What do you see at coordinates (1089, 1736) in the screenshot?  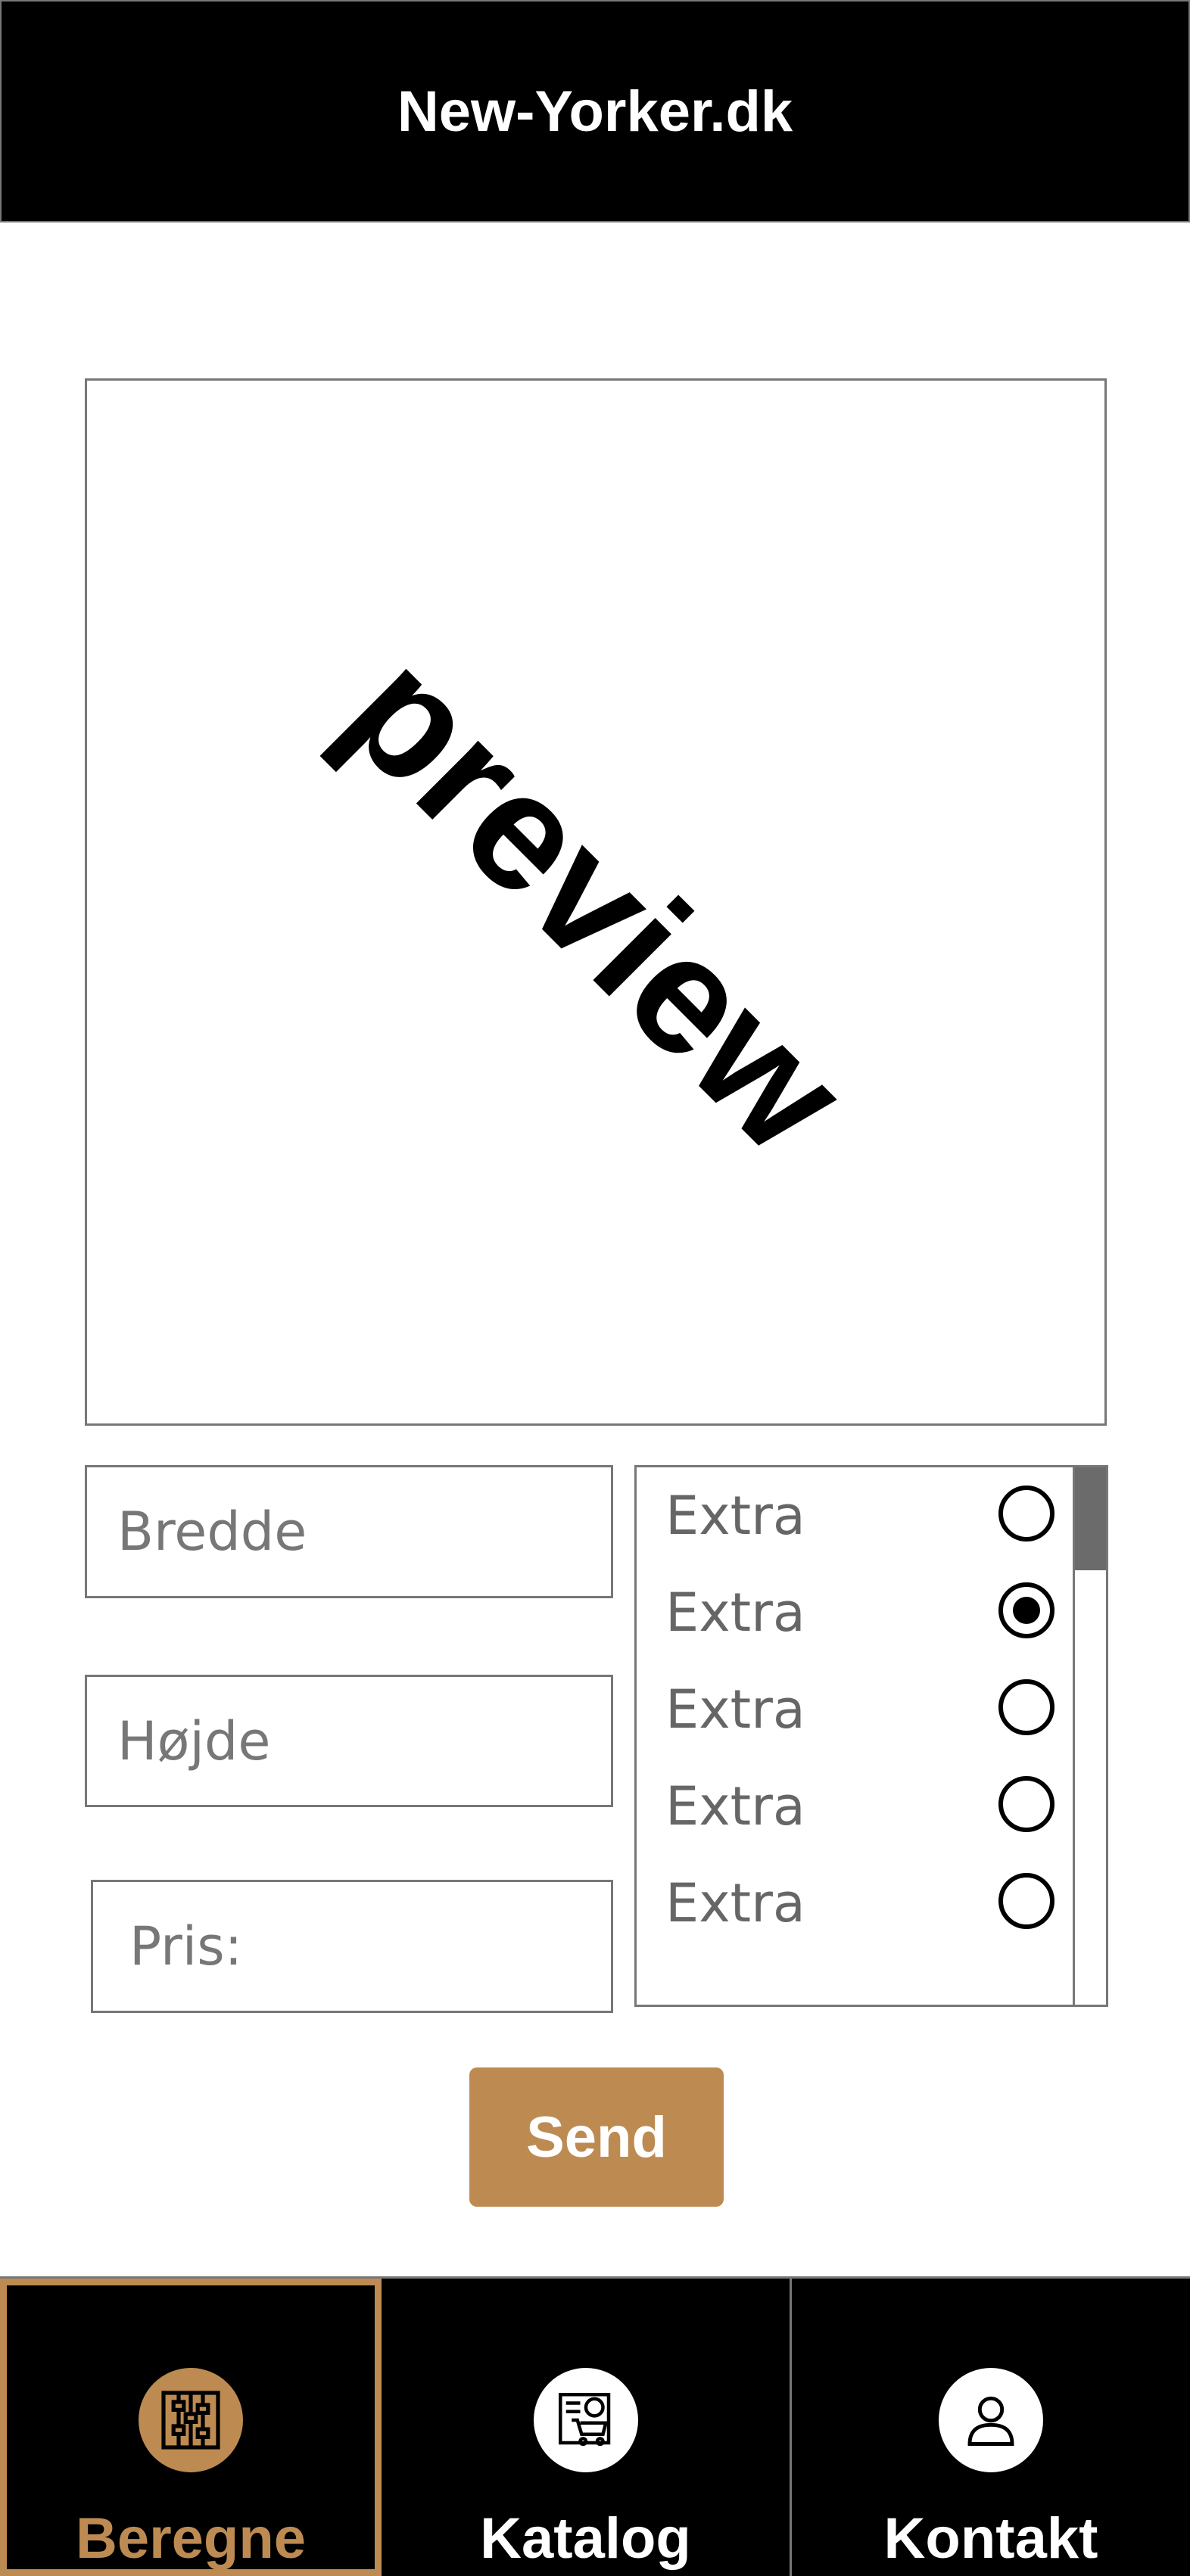 I see `extras-scrollbar` at bounding box center [1089, 1736].